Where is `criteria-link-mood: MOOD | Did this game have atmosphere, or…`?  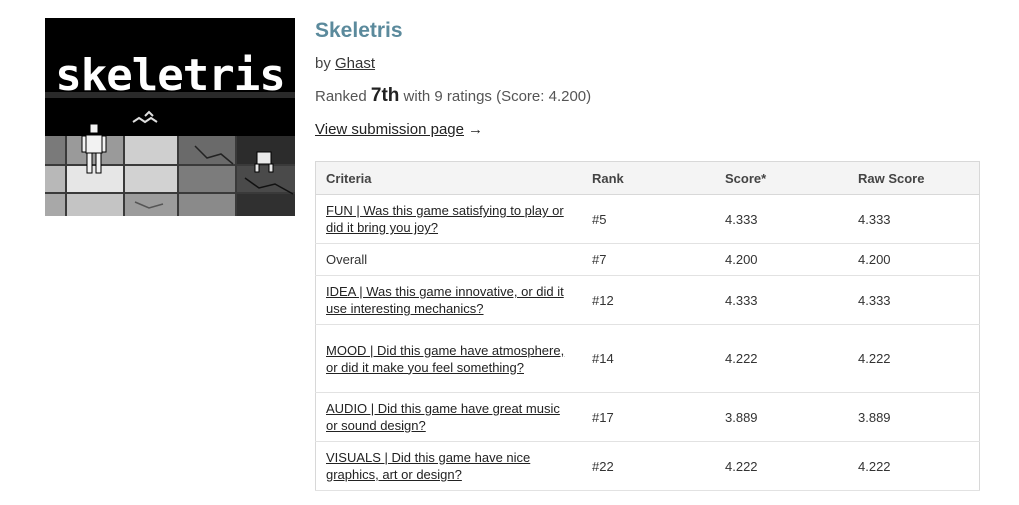 criteria-link-mood: MOOD | Did this game have atmosphere, or… is located at coordinates (445, 359).